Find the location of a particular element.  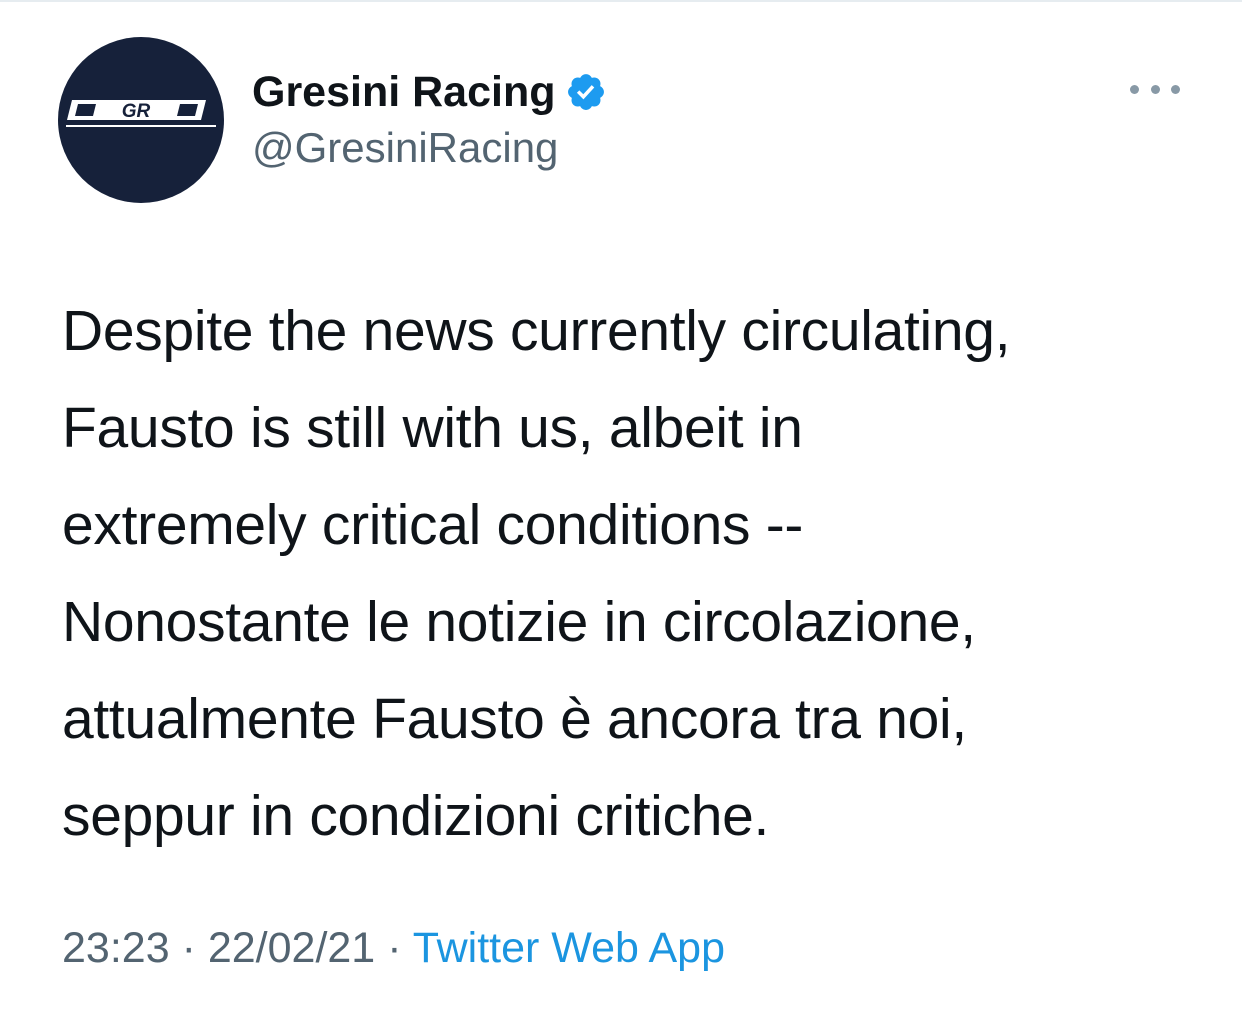

tweet-source-link: Twitter Web App is located at coordinates (569, 948).